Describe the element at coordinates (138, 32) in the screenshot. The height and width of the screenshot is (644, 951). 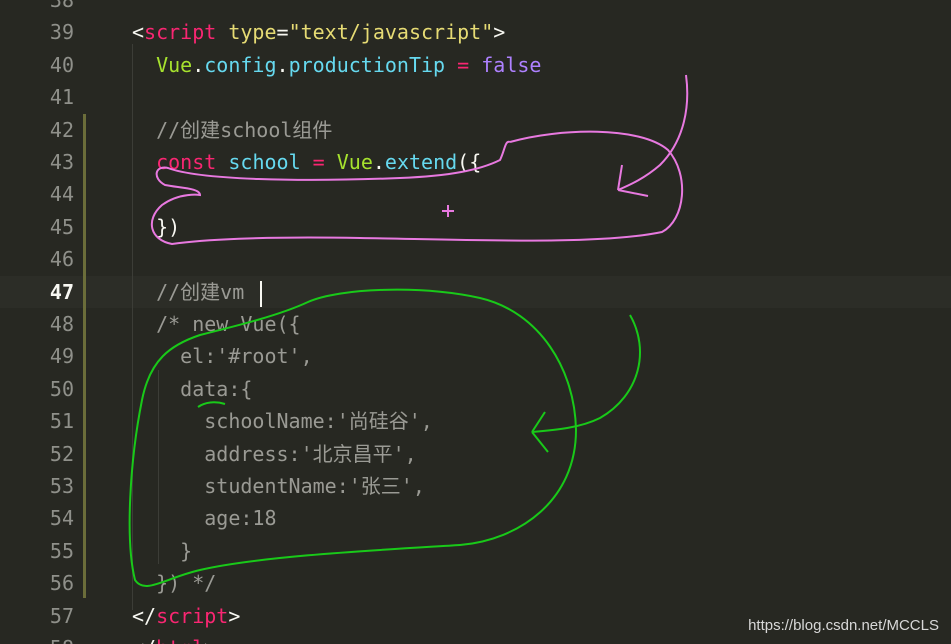
I see `code-token: <` at that location.